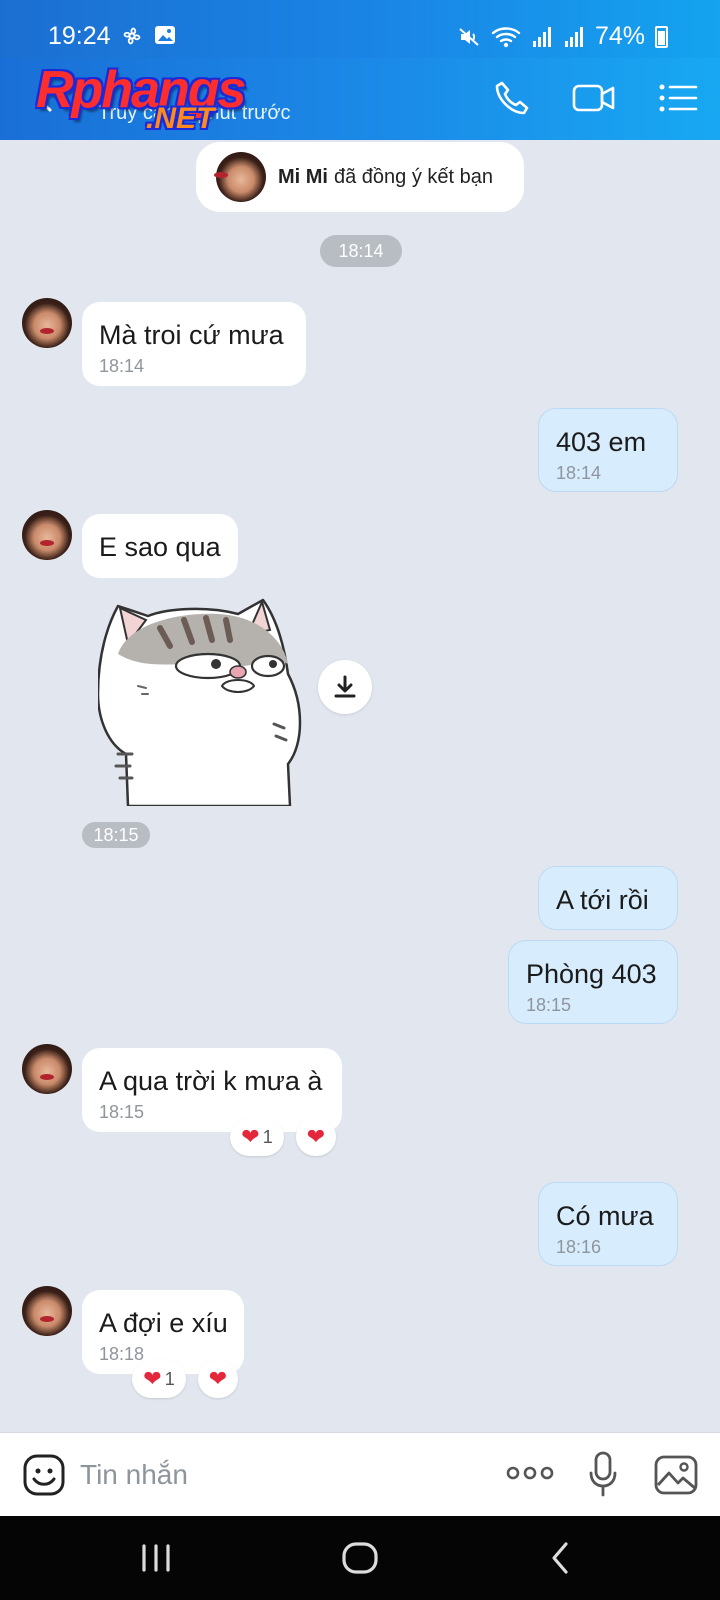  Describe the element at coordinates (148, 36) in the screenshot. I see `status-left-icons` at that location.